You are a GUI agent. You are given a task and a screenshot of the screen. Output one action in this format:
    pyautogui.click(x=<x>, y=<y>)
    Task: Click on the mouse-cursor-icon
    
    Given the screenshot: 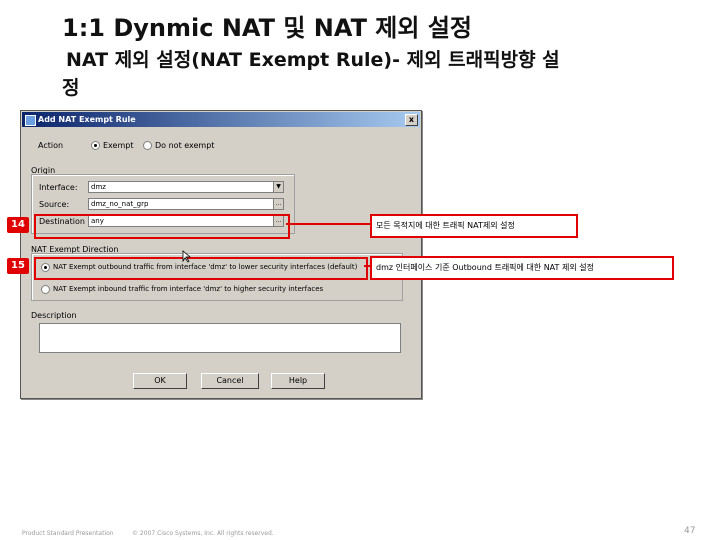 What is the action you would take?
    pyautogui.click(x=187, y=256)
    